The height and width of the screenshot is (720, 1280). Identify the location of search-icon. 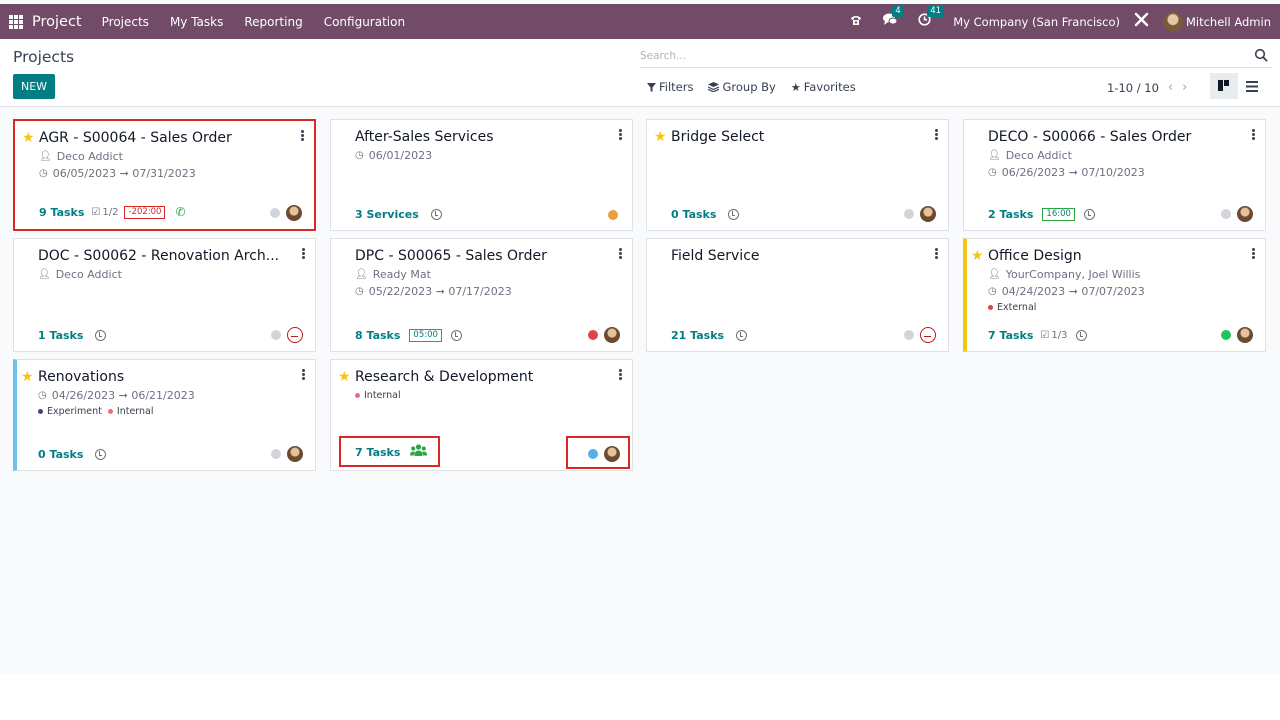
(1261, 55).